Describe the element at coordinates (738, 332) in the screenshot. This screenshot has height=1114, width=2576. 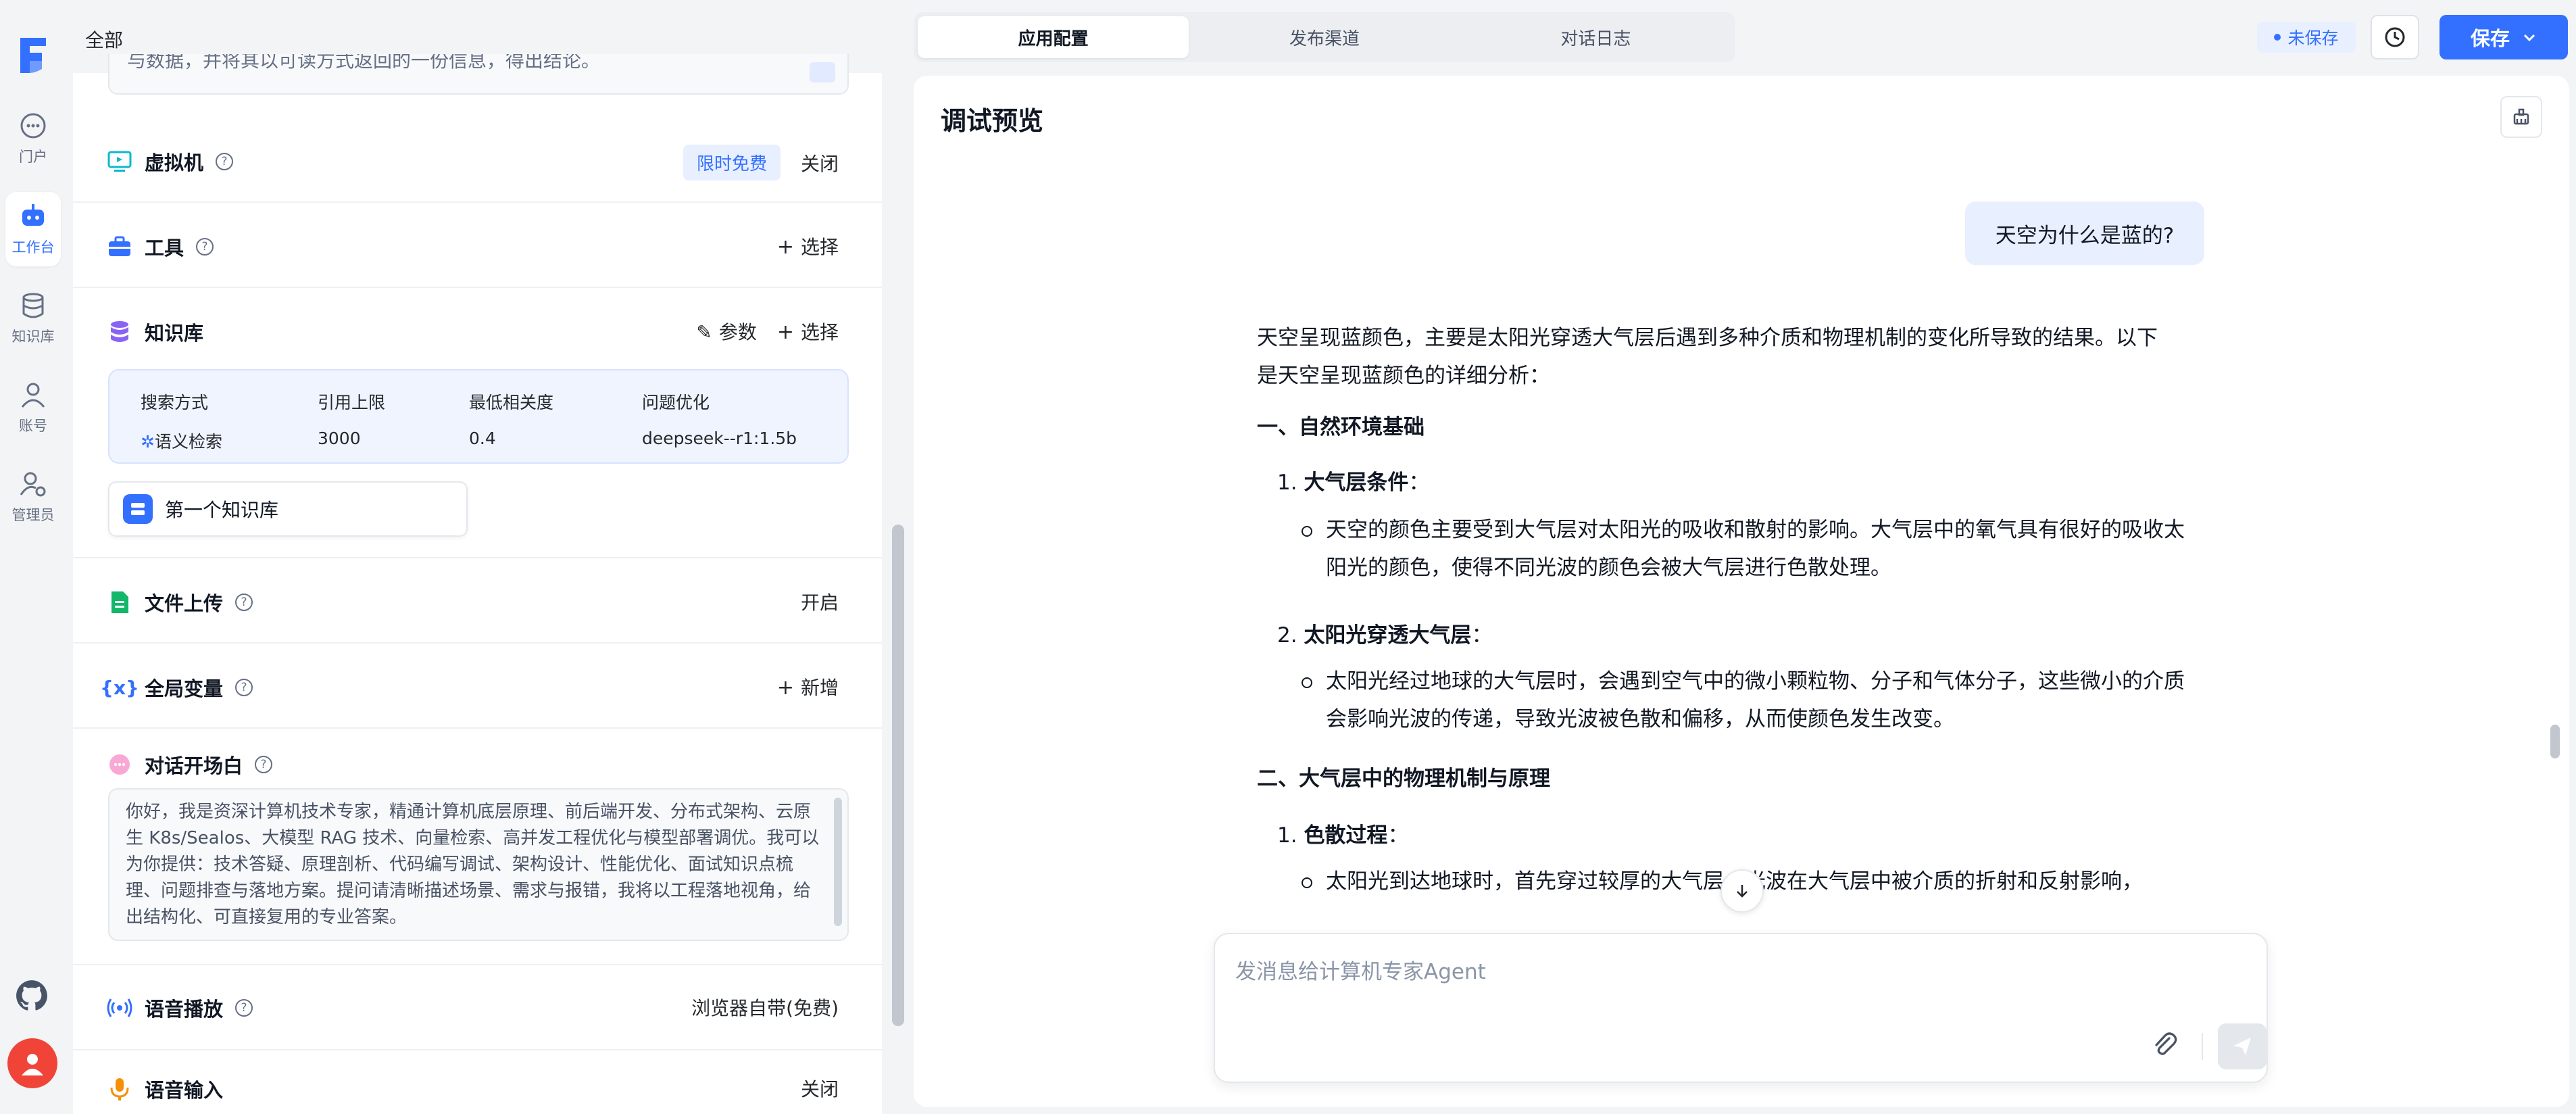
I see `kb-params-label: 参数` at that location.